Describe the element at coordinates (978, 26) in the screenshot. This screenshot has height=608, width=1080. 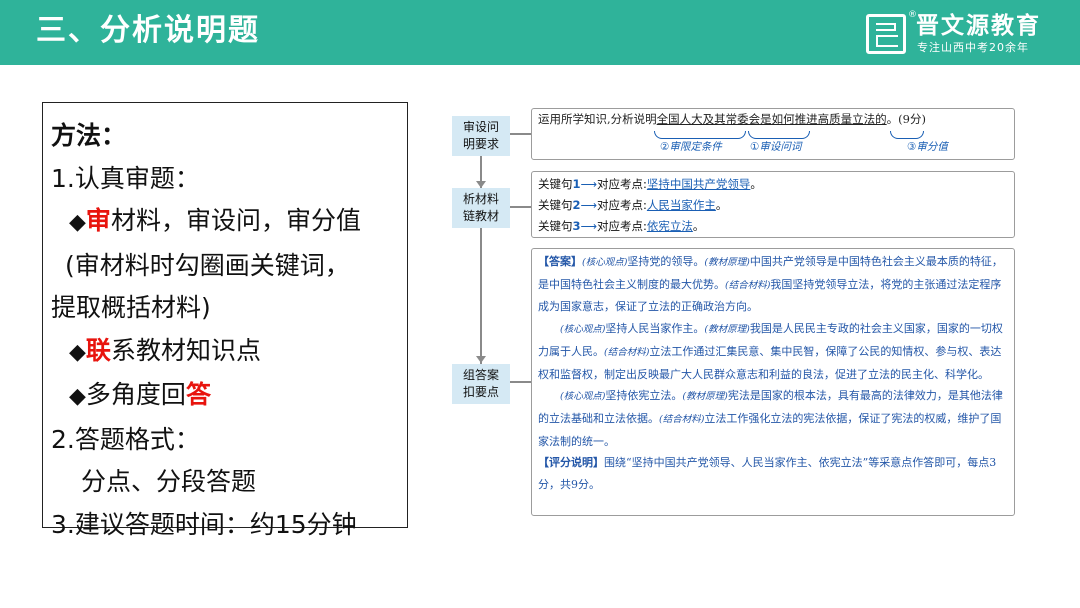
I see `logo-name: 晋文源教育` at that location.